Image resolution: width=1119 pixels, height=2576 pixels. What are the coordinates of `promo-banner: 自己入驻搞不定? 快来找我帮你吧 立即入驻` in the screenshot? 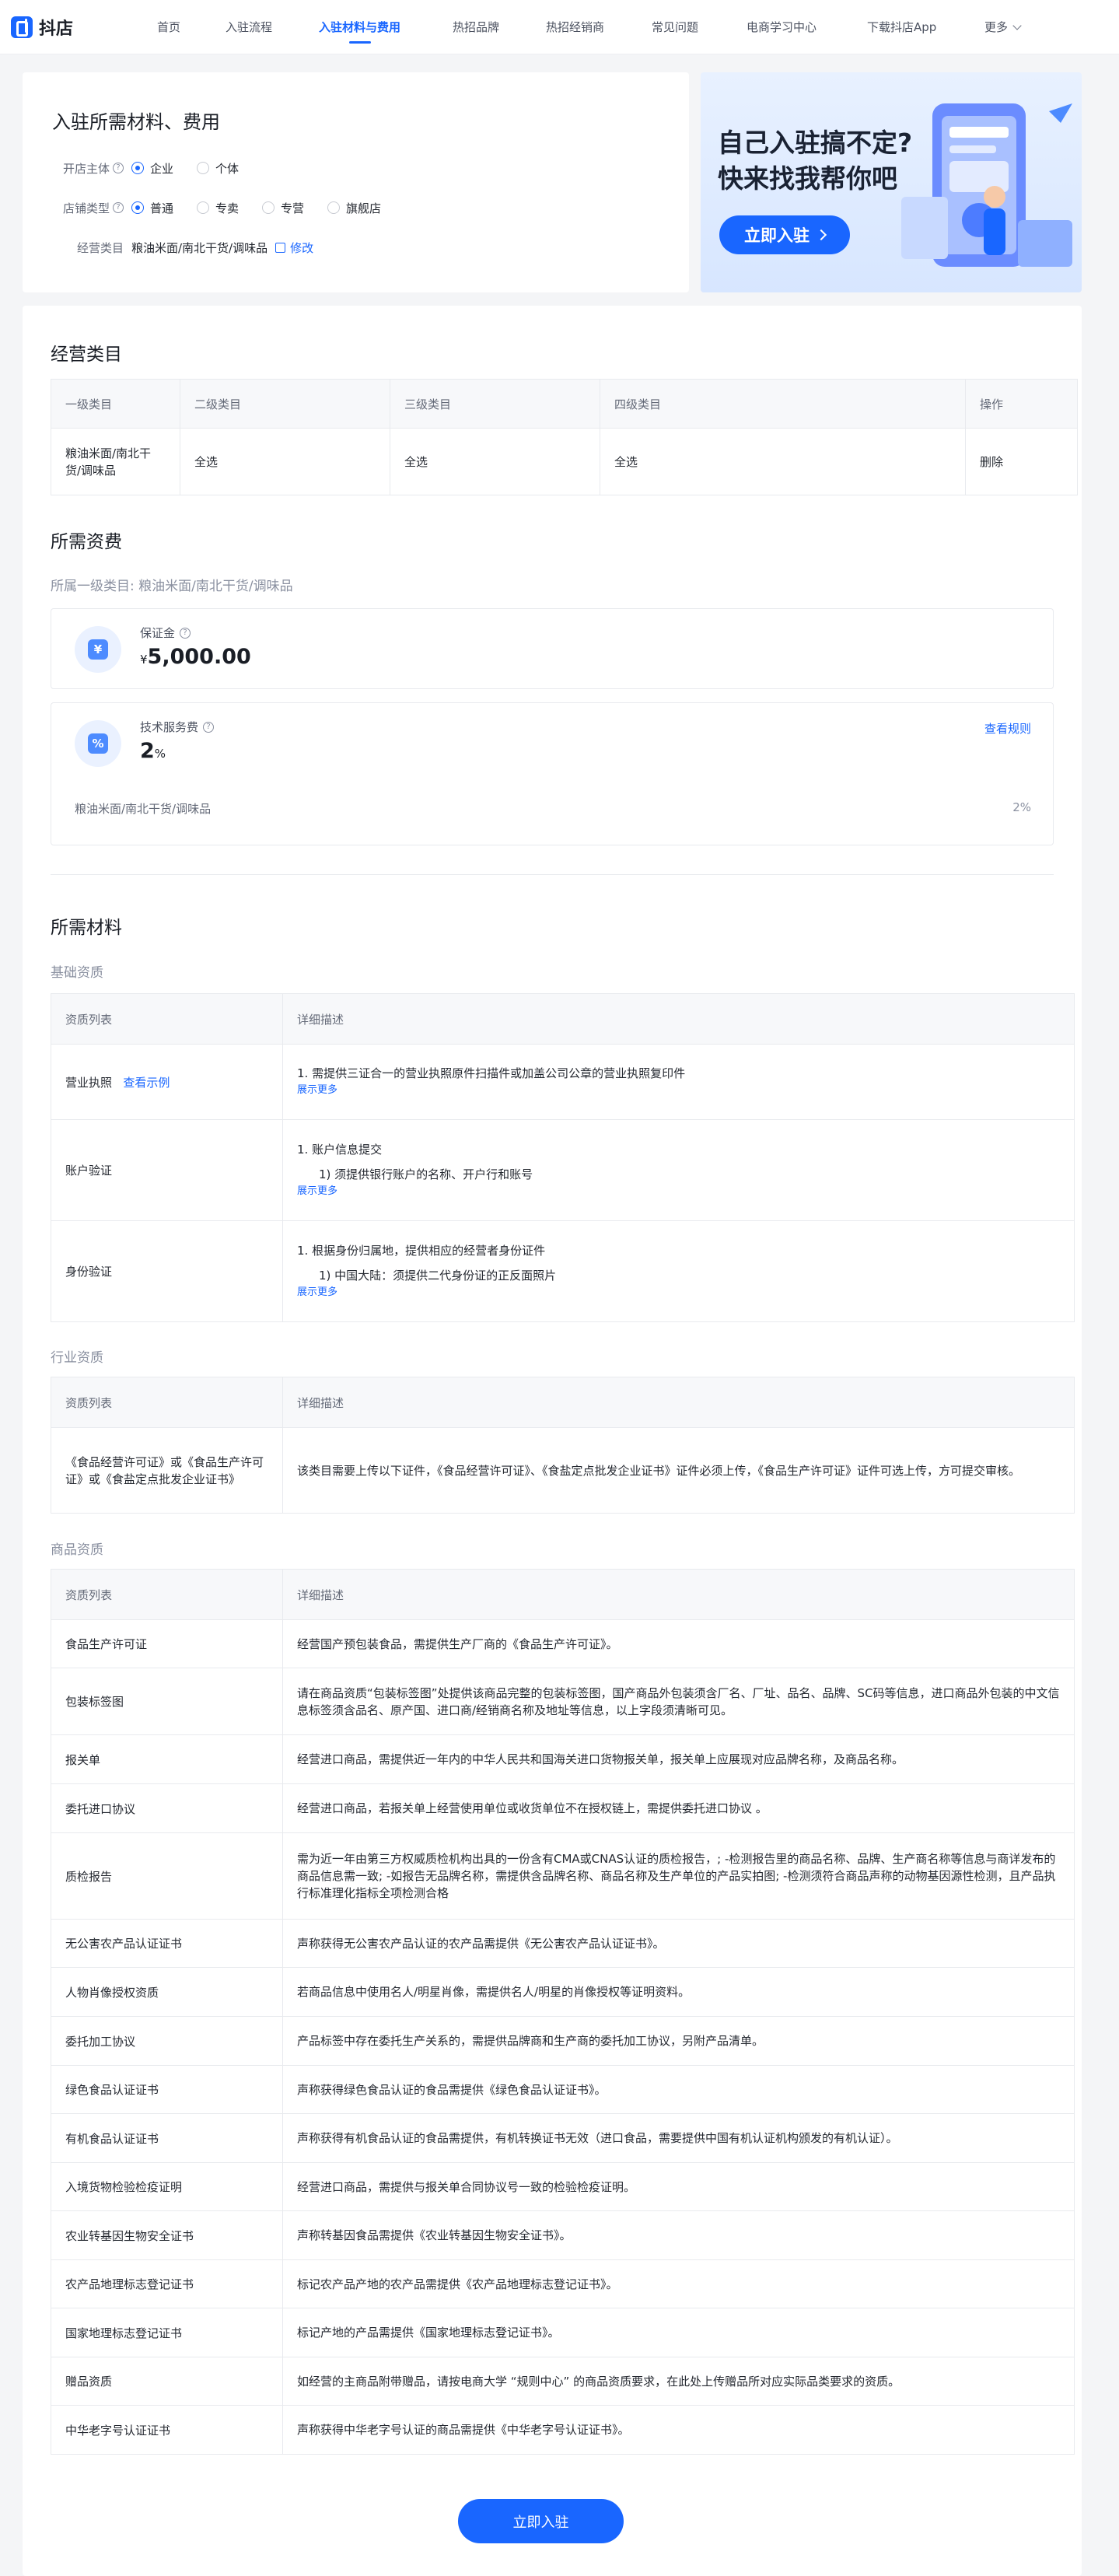 It's located at (892, 182).